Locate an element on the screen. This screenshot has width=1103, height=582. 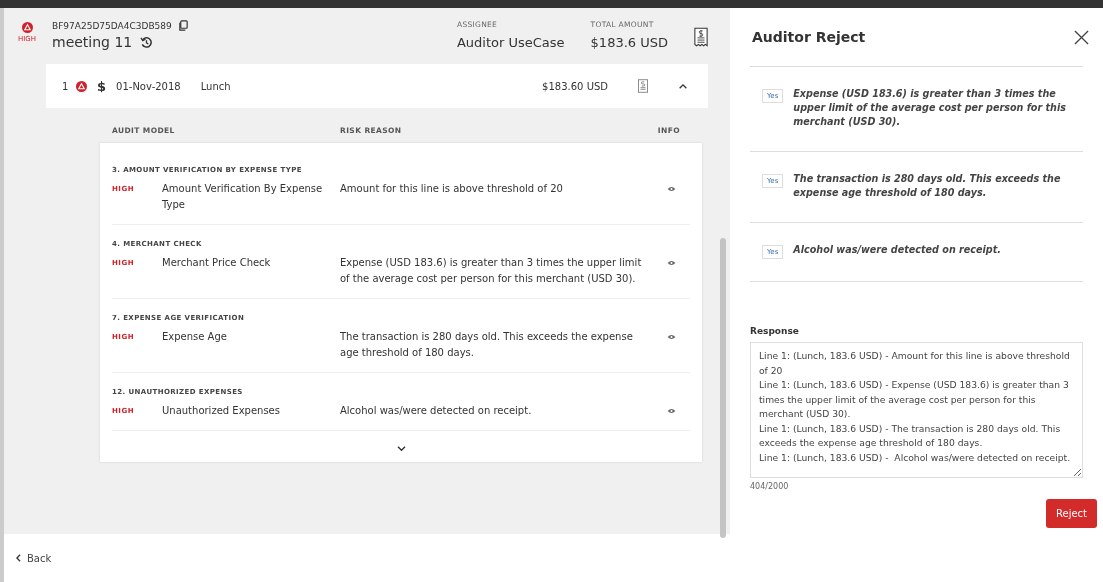
response-field: Line 1: (Lunch, 183.6 USD) - Amount for this line is above threshold of 20 Line 1: (Lunch, 183.6 USD) - Expense (USD 183.6) is greater than 3 times the upper limit of the average cost per person for this merchant (USD 30). Line 1: (Lunch, 183.6 USD) - The transaction is 280 days old. This exceeds the expense age threshold of 180 days. Line 1: (Lunch, 183.6 USD) - Alcohol was/were detected on receipt. is located at coordinates (916, 410).